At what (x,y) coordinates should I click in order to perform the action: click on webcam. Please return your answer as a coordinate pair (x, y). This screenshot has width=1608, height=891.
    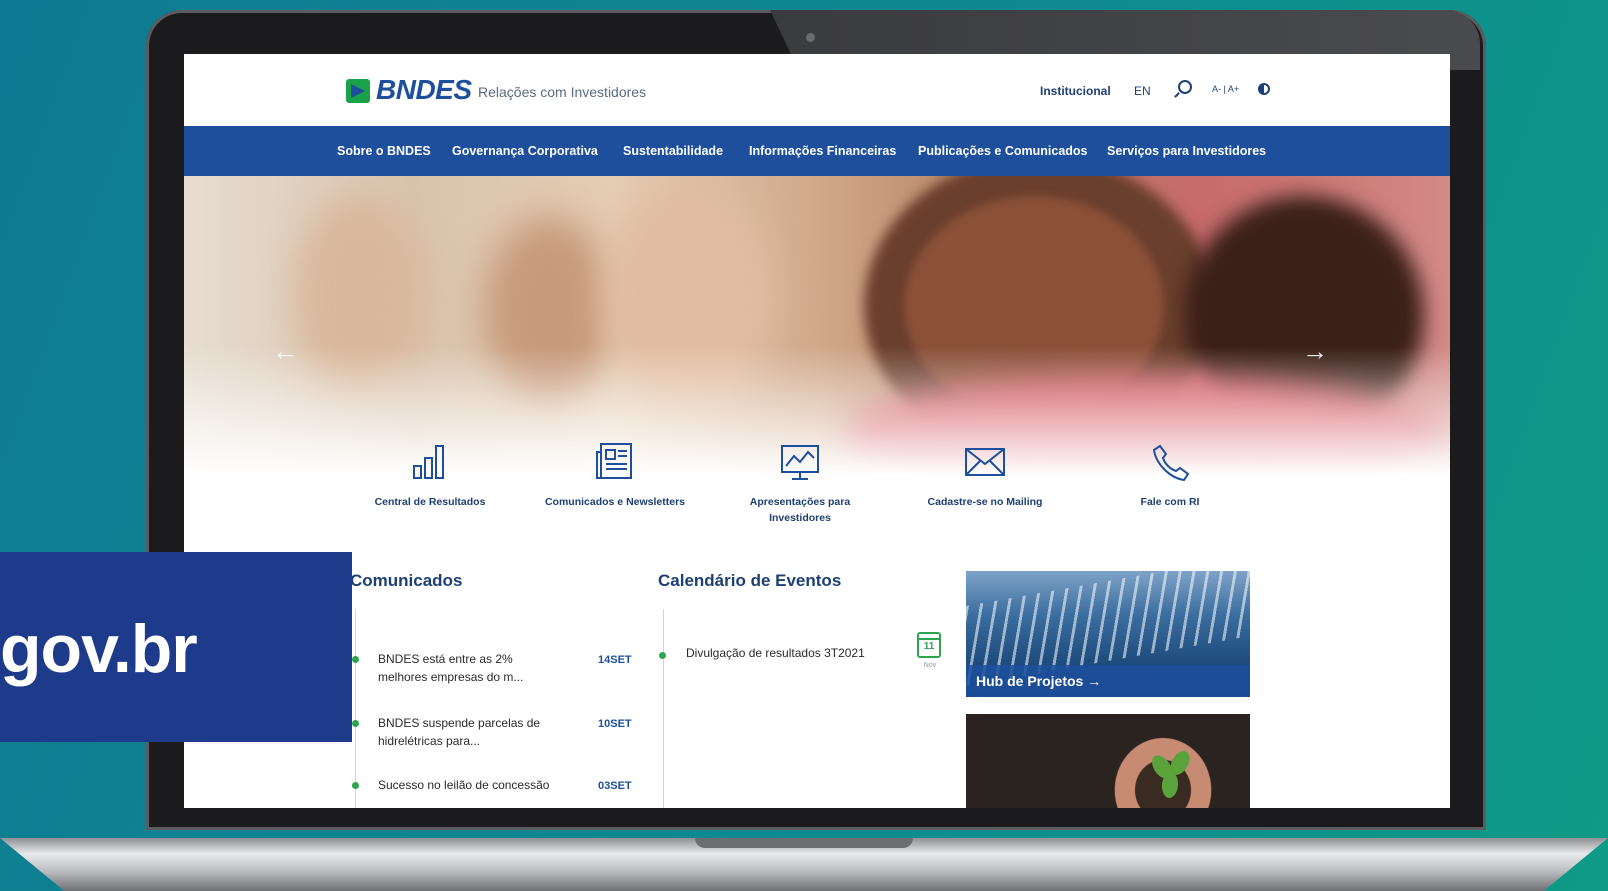
    Looking at the image, I should click on (810, 37).